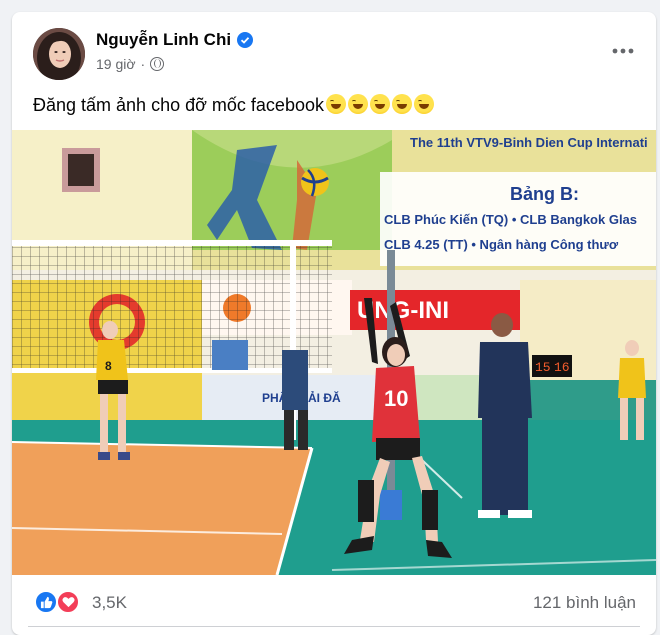 The image size is (660, 635). Describe the element at coordinates (334, 603) in the screenshot. I see `post-stats: 3,5K 121 bình luận` at that location.